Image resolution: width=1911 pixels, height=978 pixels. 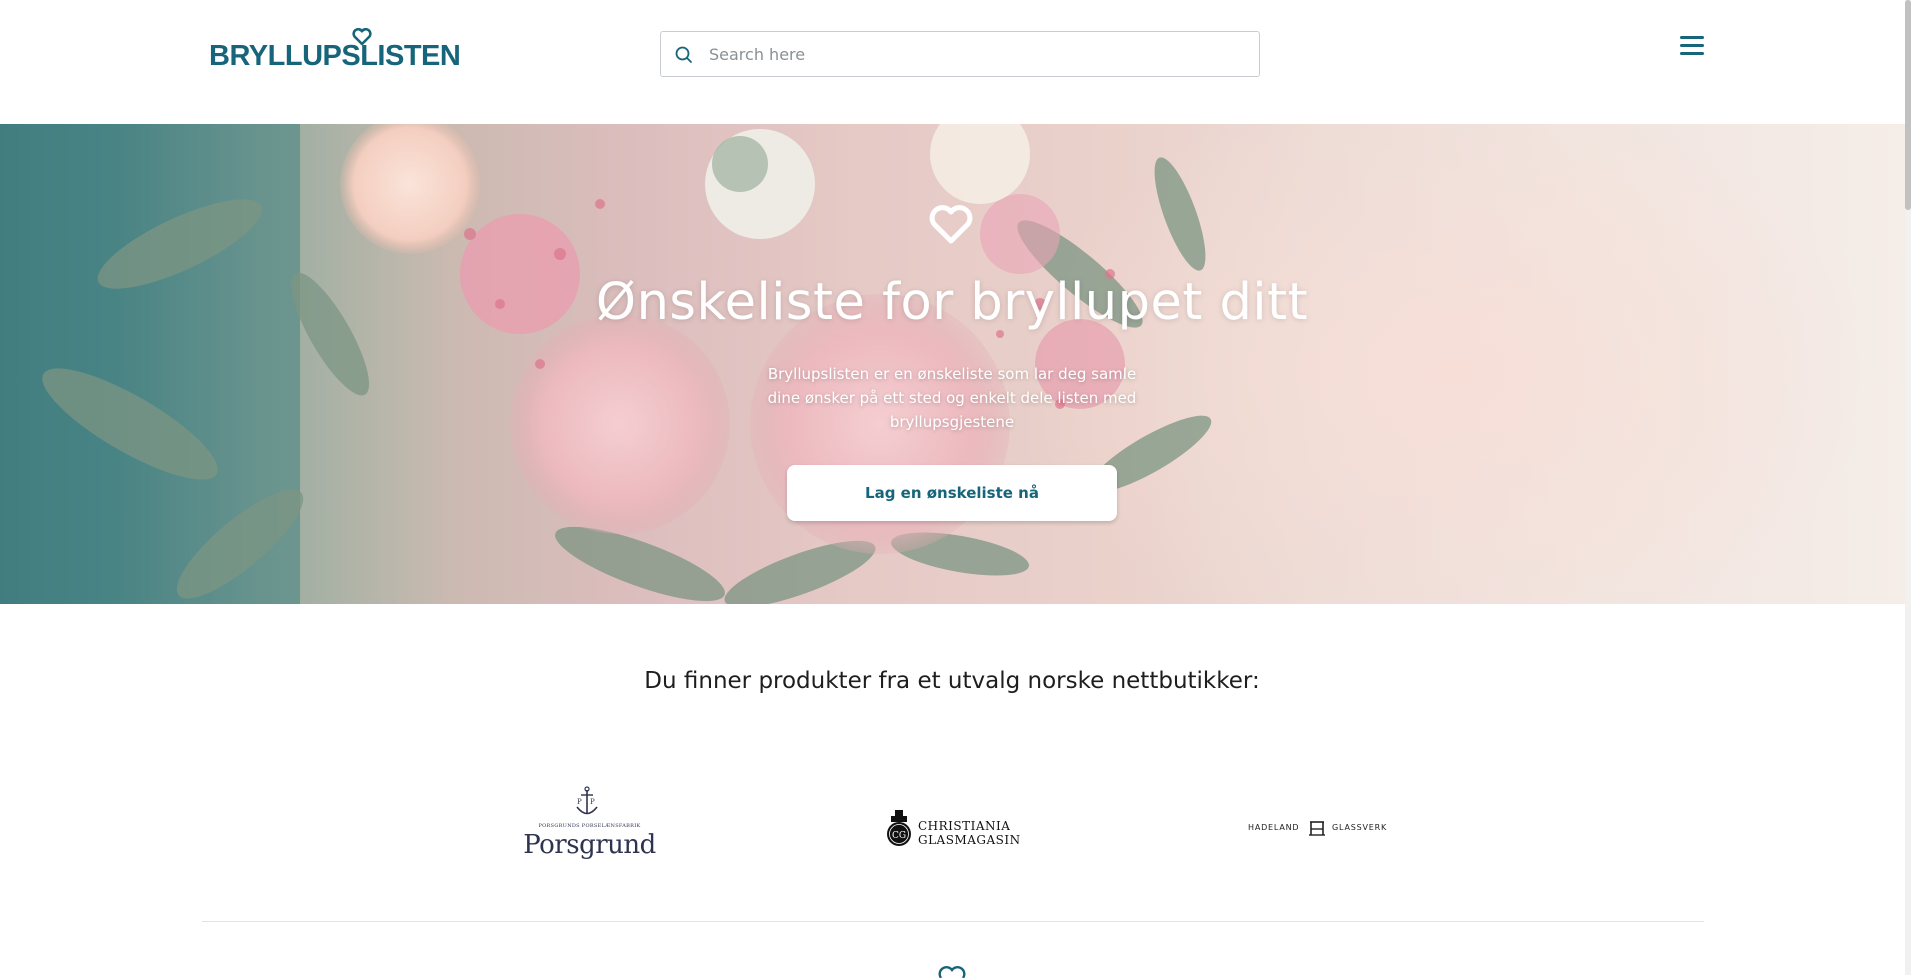 I want to click on hadeland-right-text: GLASSVERK, so click(x=1360, y=827).